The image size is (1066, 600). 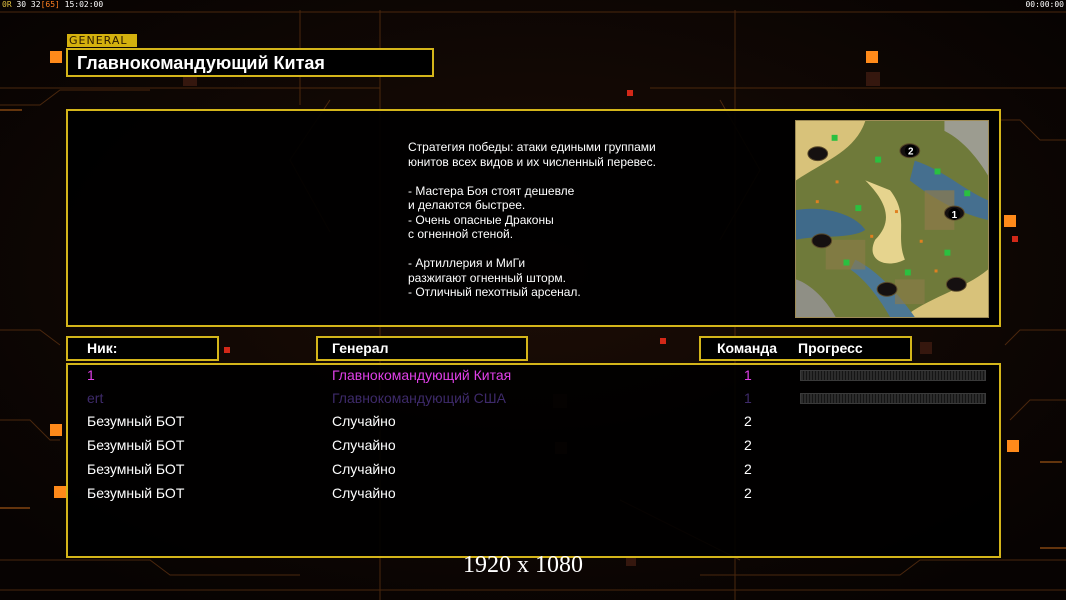 What do you see at coordinates (892, 219) in the screenshot?
I see `map-preview: 1 2` at bounding box center [892, 219].